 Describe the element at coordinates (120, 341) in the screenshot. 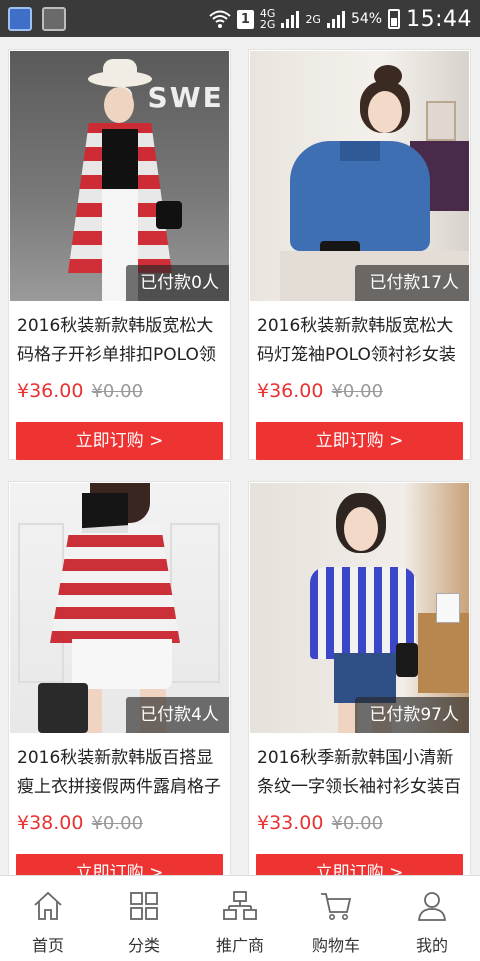

I see `product-title: 2016秋装新款韩版宽松大码格子开衫单排扣POLO领` at that location.